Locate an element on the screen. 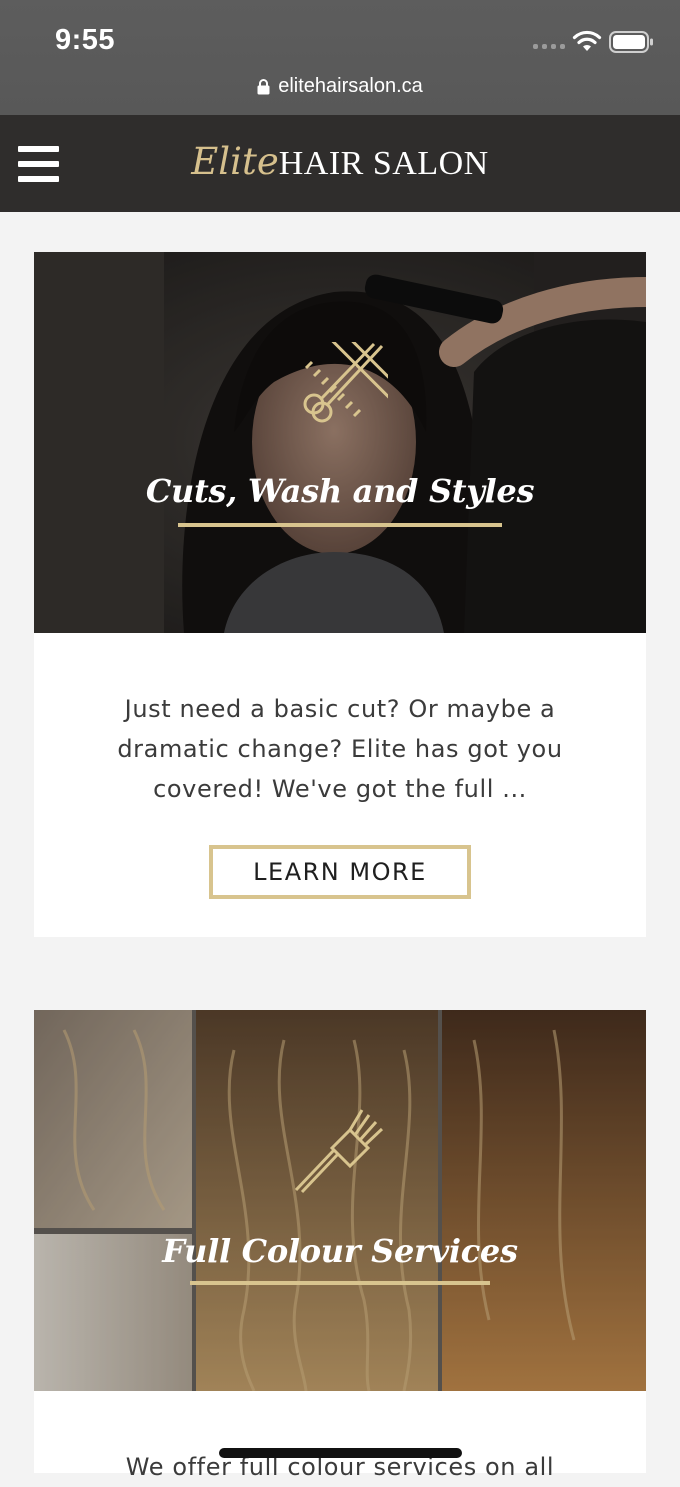 The height and width of the screenshot is (1487, 680). url-text: elitehairsalon.ca is located at coordinates (350, 85).